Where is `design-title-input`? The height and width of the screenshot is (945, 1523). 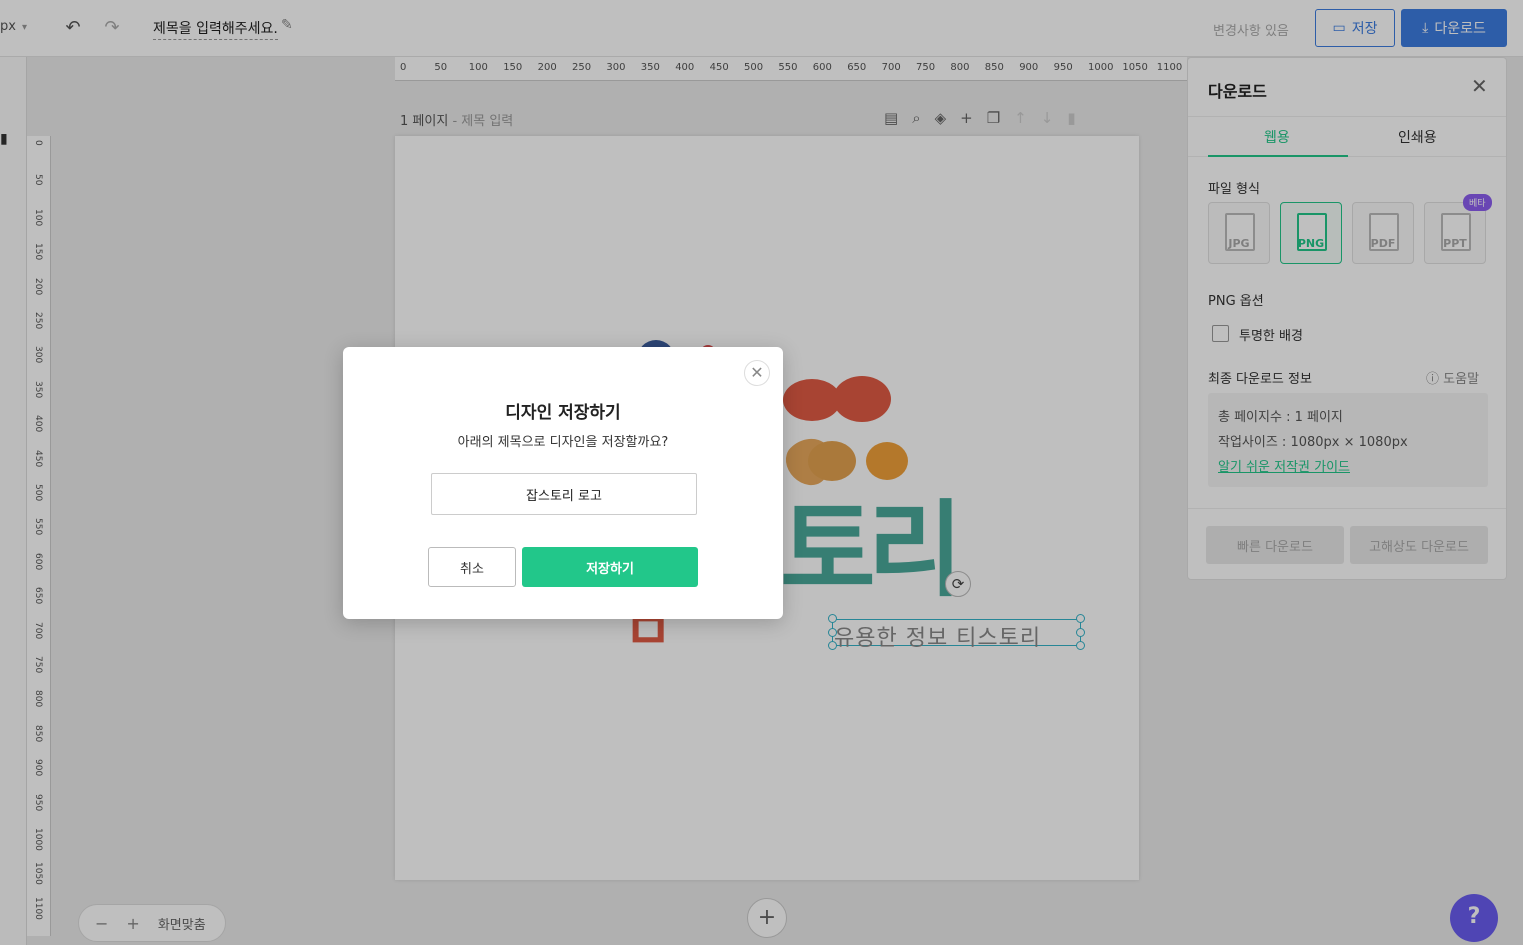
design-title-input is located at coordinates (564, 494).